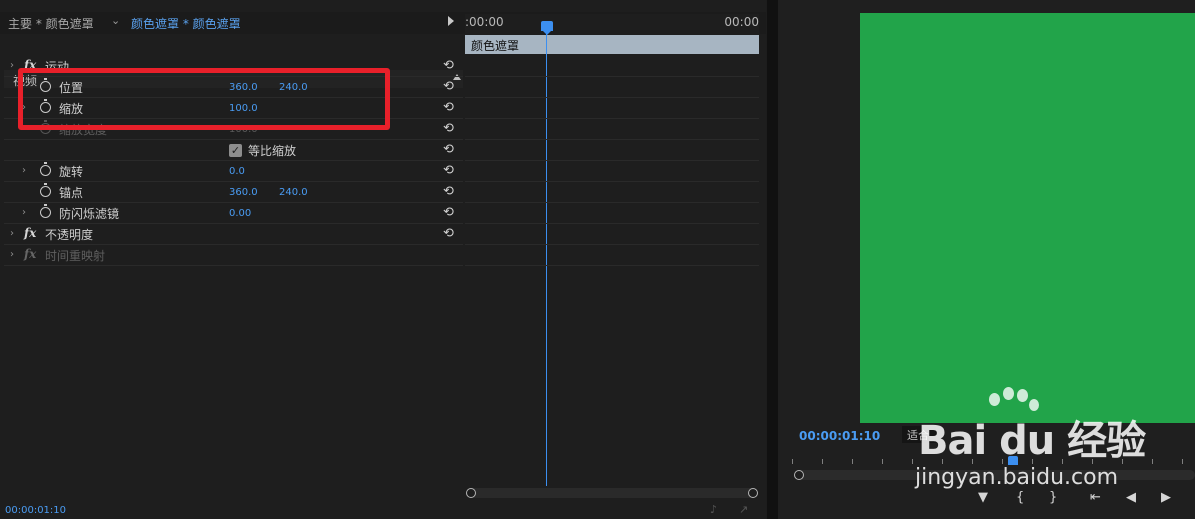 Image resolution: width=1195 pixels, height=519 pixels. I want to click on audio-only-icon: ♪, so click(713, 509).